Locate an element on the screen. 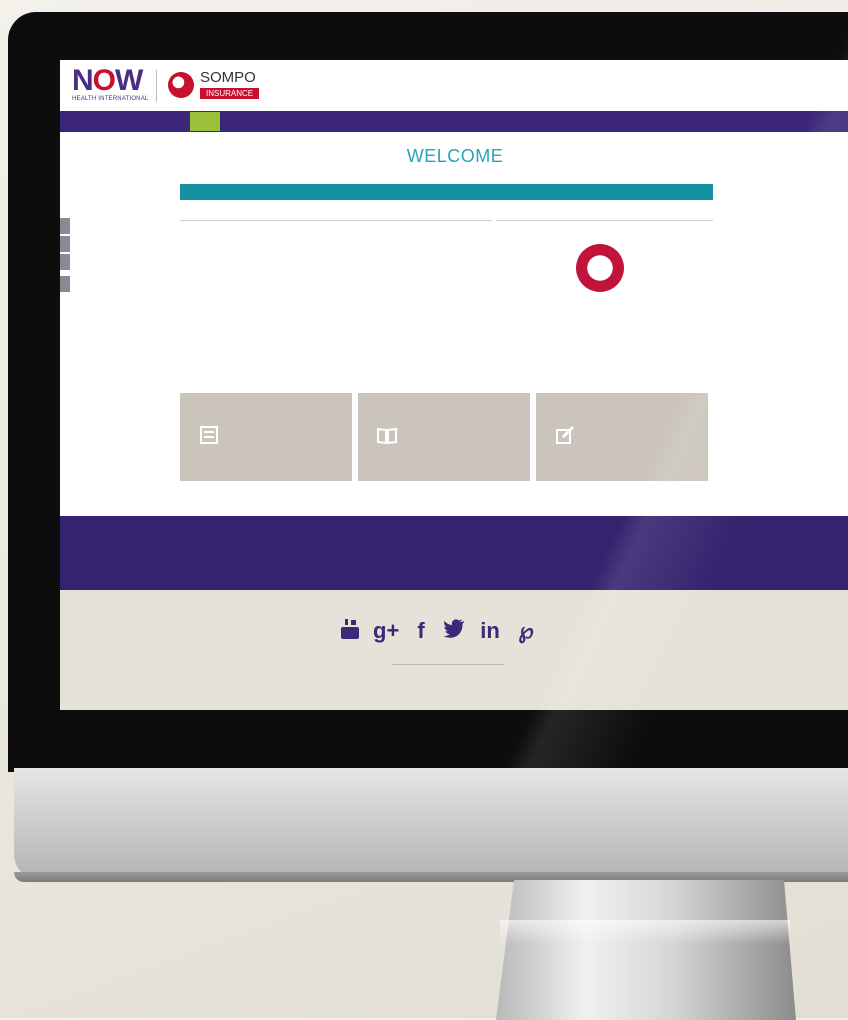 This screenshot has width=848, height=1020. monitor-chin is located at coordinates (431, 824).